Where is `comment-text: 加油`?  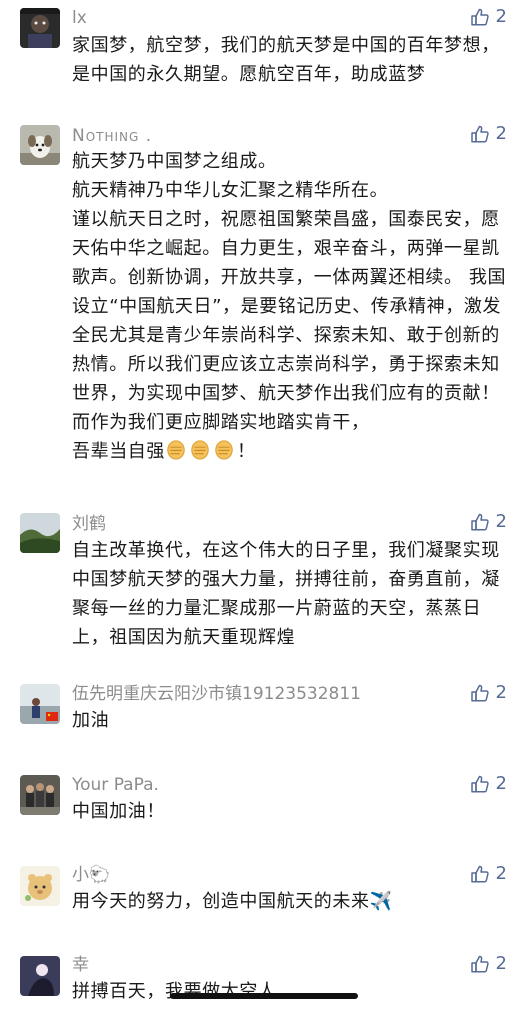 comment-text: 加油 is located at coordinates (292, 720).